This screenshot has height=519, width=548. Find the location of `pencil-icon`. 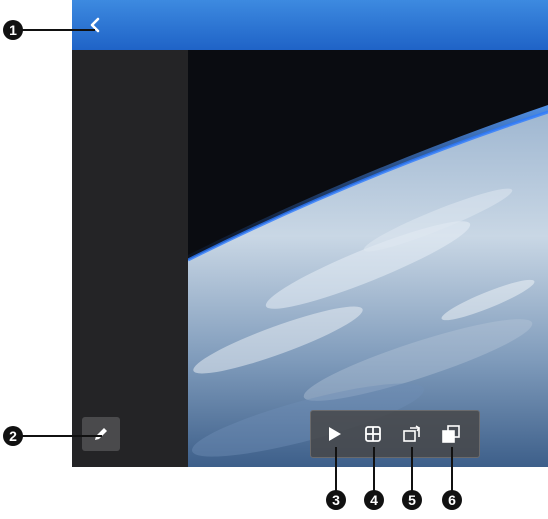

pencil-icon is located at coordinates (101, 434).